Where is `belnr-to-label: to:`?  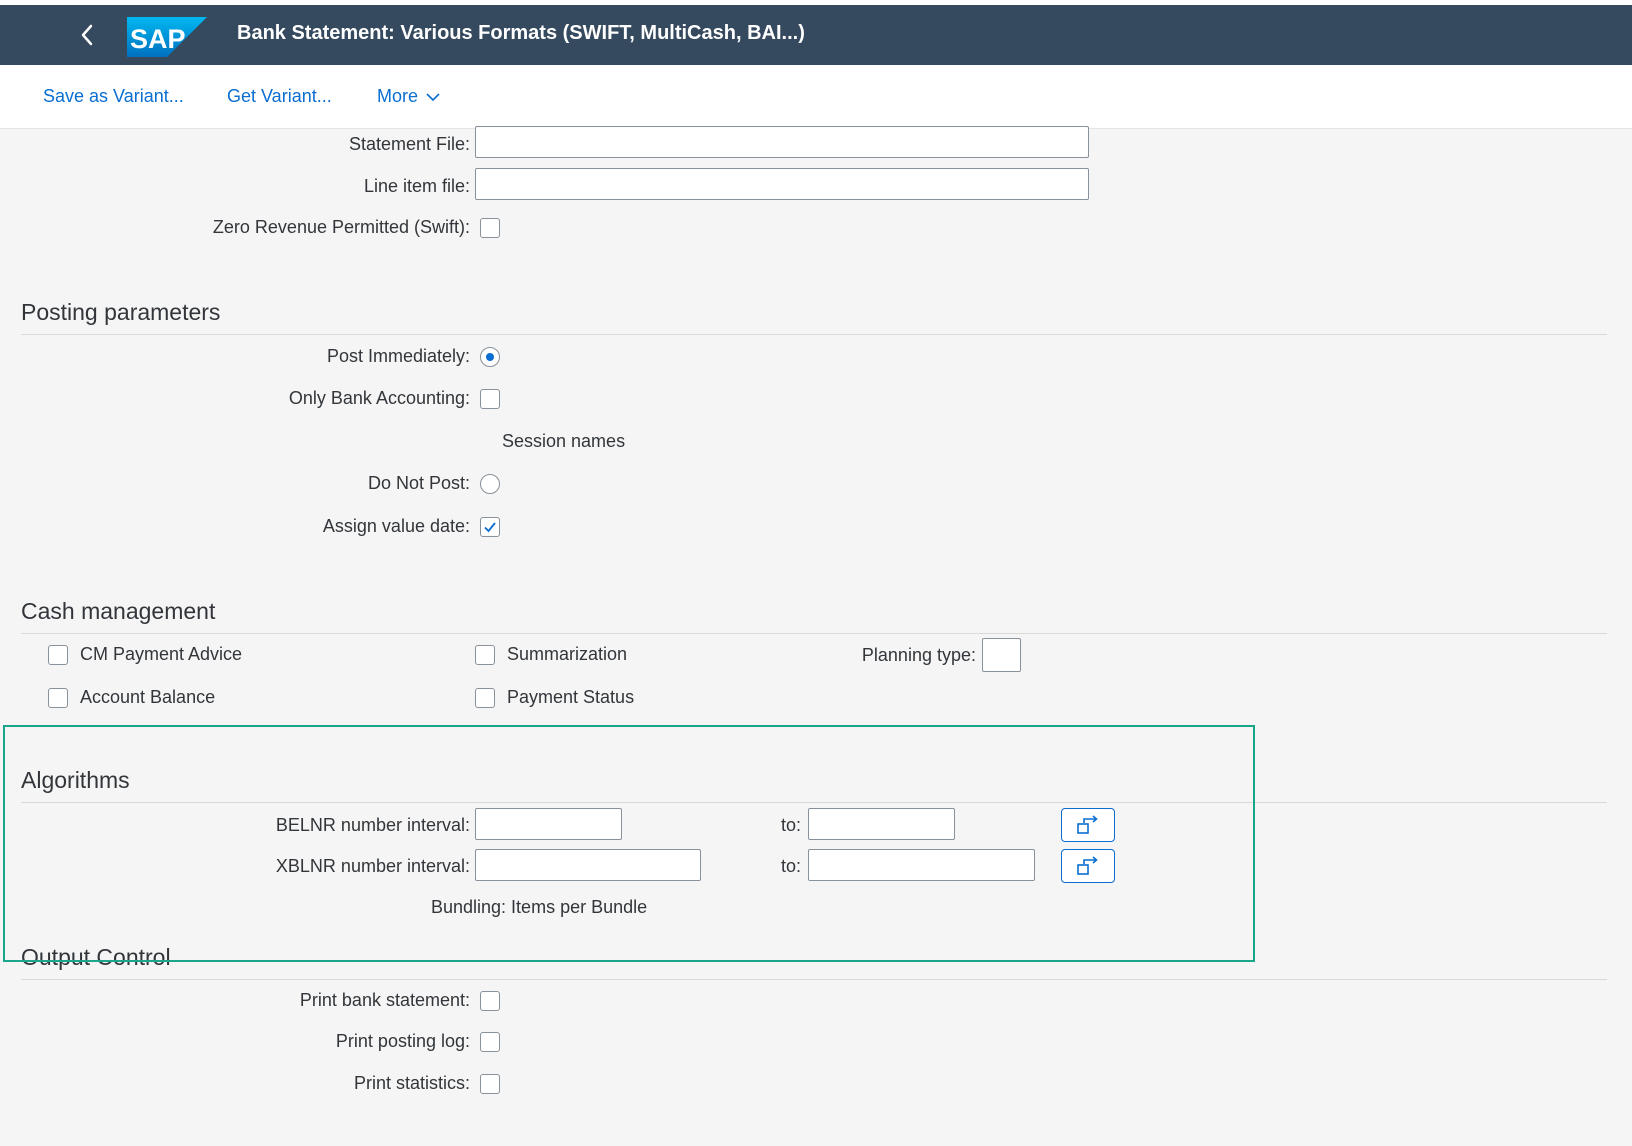
belnr-to-label: to: is located at coordinates (791, 825).